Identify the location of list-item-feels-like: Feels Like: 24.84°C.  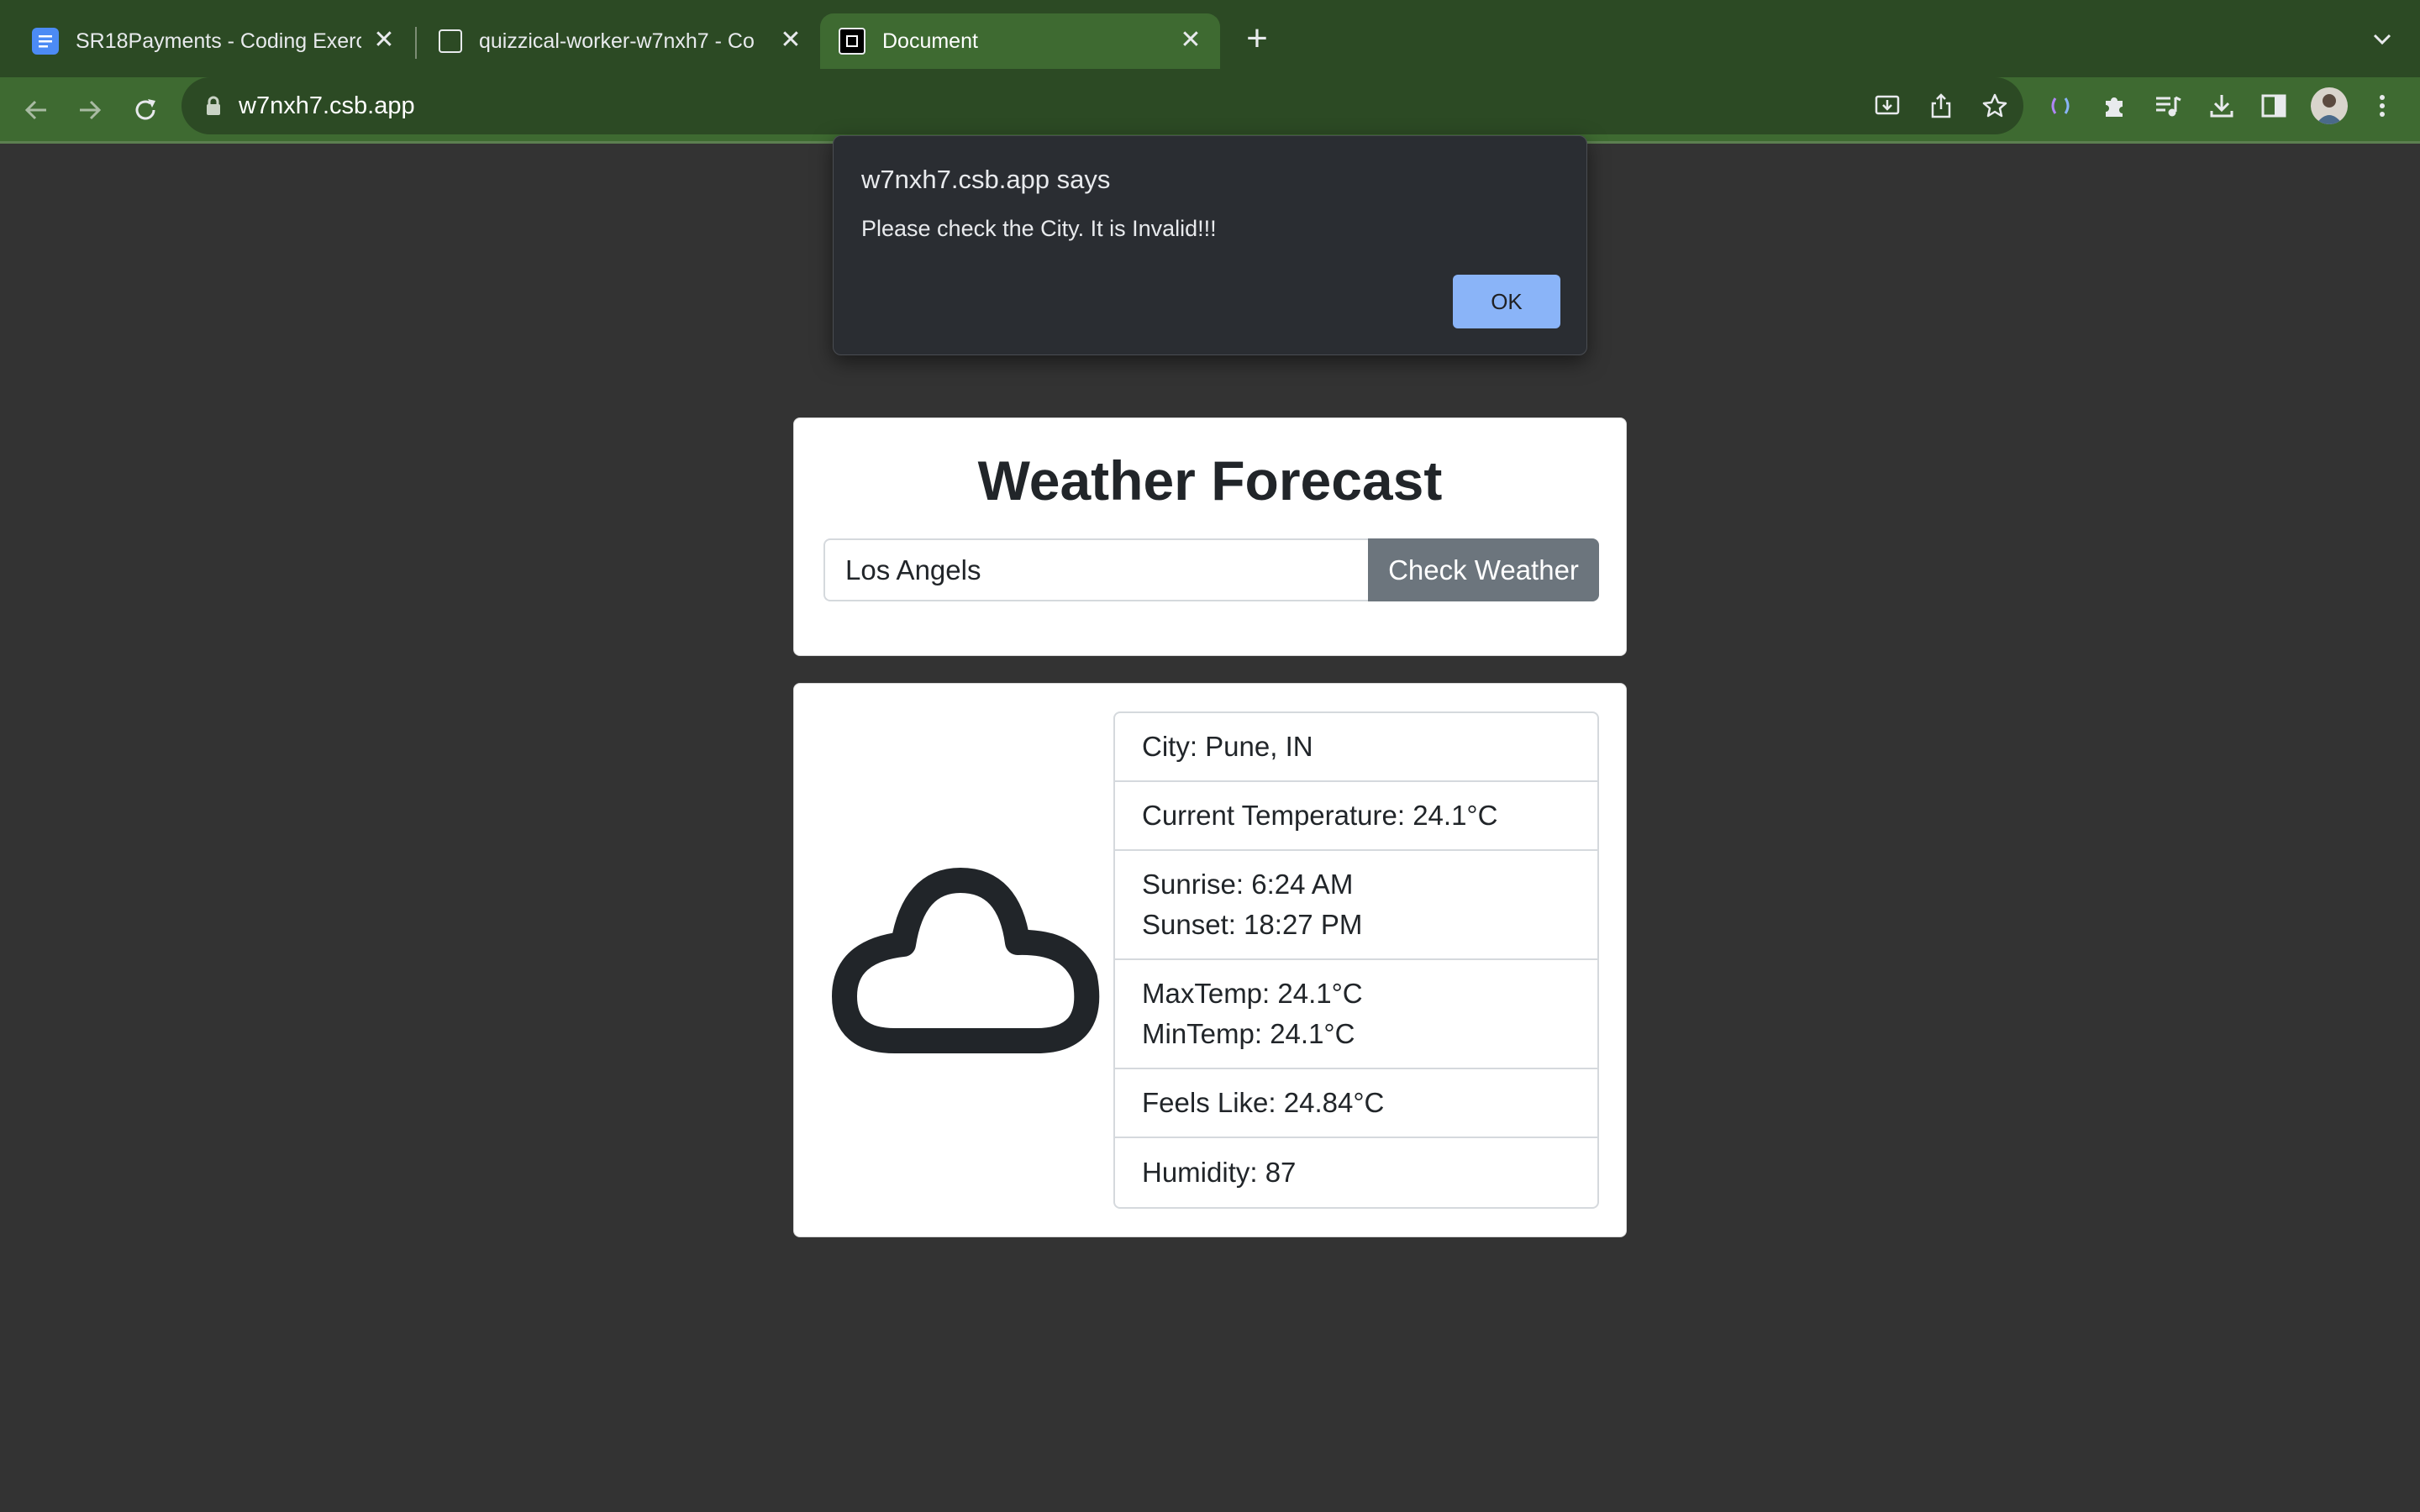
(1356, 1103).